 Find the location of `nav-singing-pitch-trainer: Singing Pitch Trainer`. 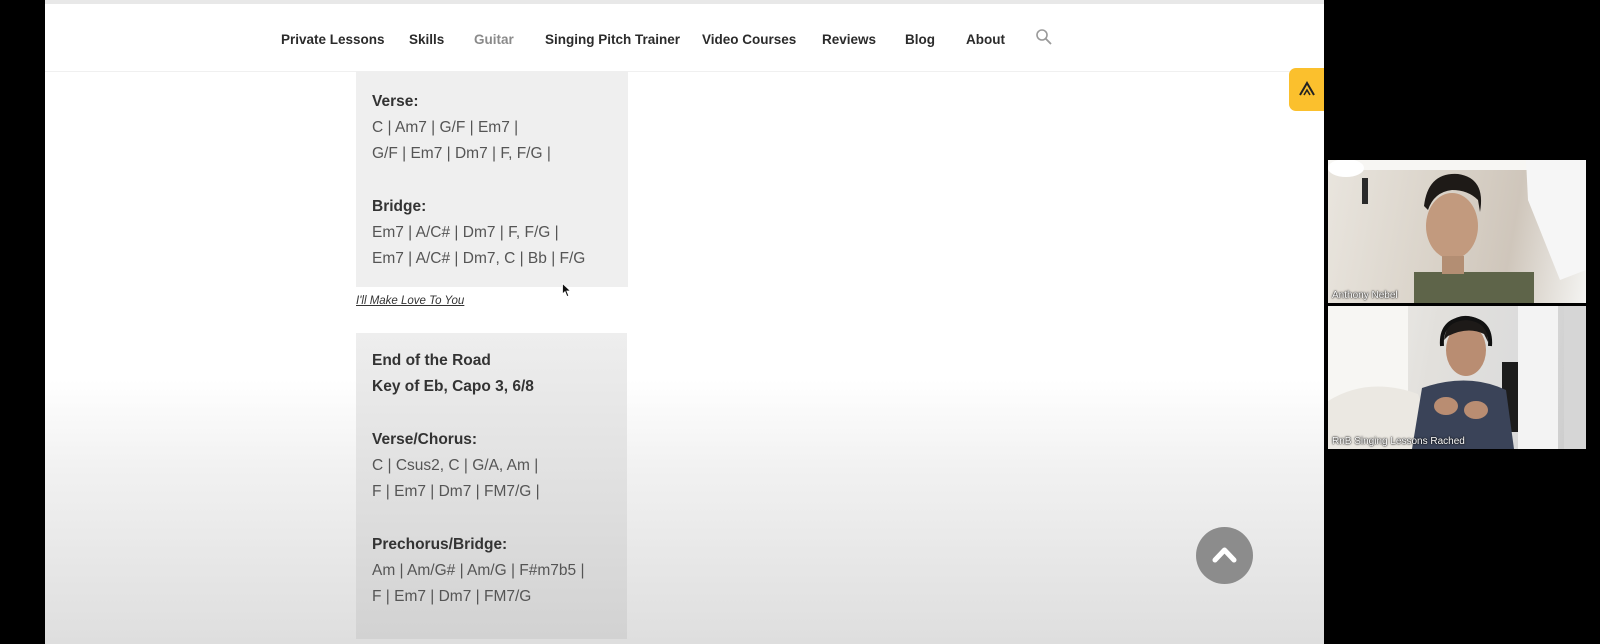

nav-singing-pitch-trainer: Singing Pitch Trainer is located at coordinates (612, 39).